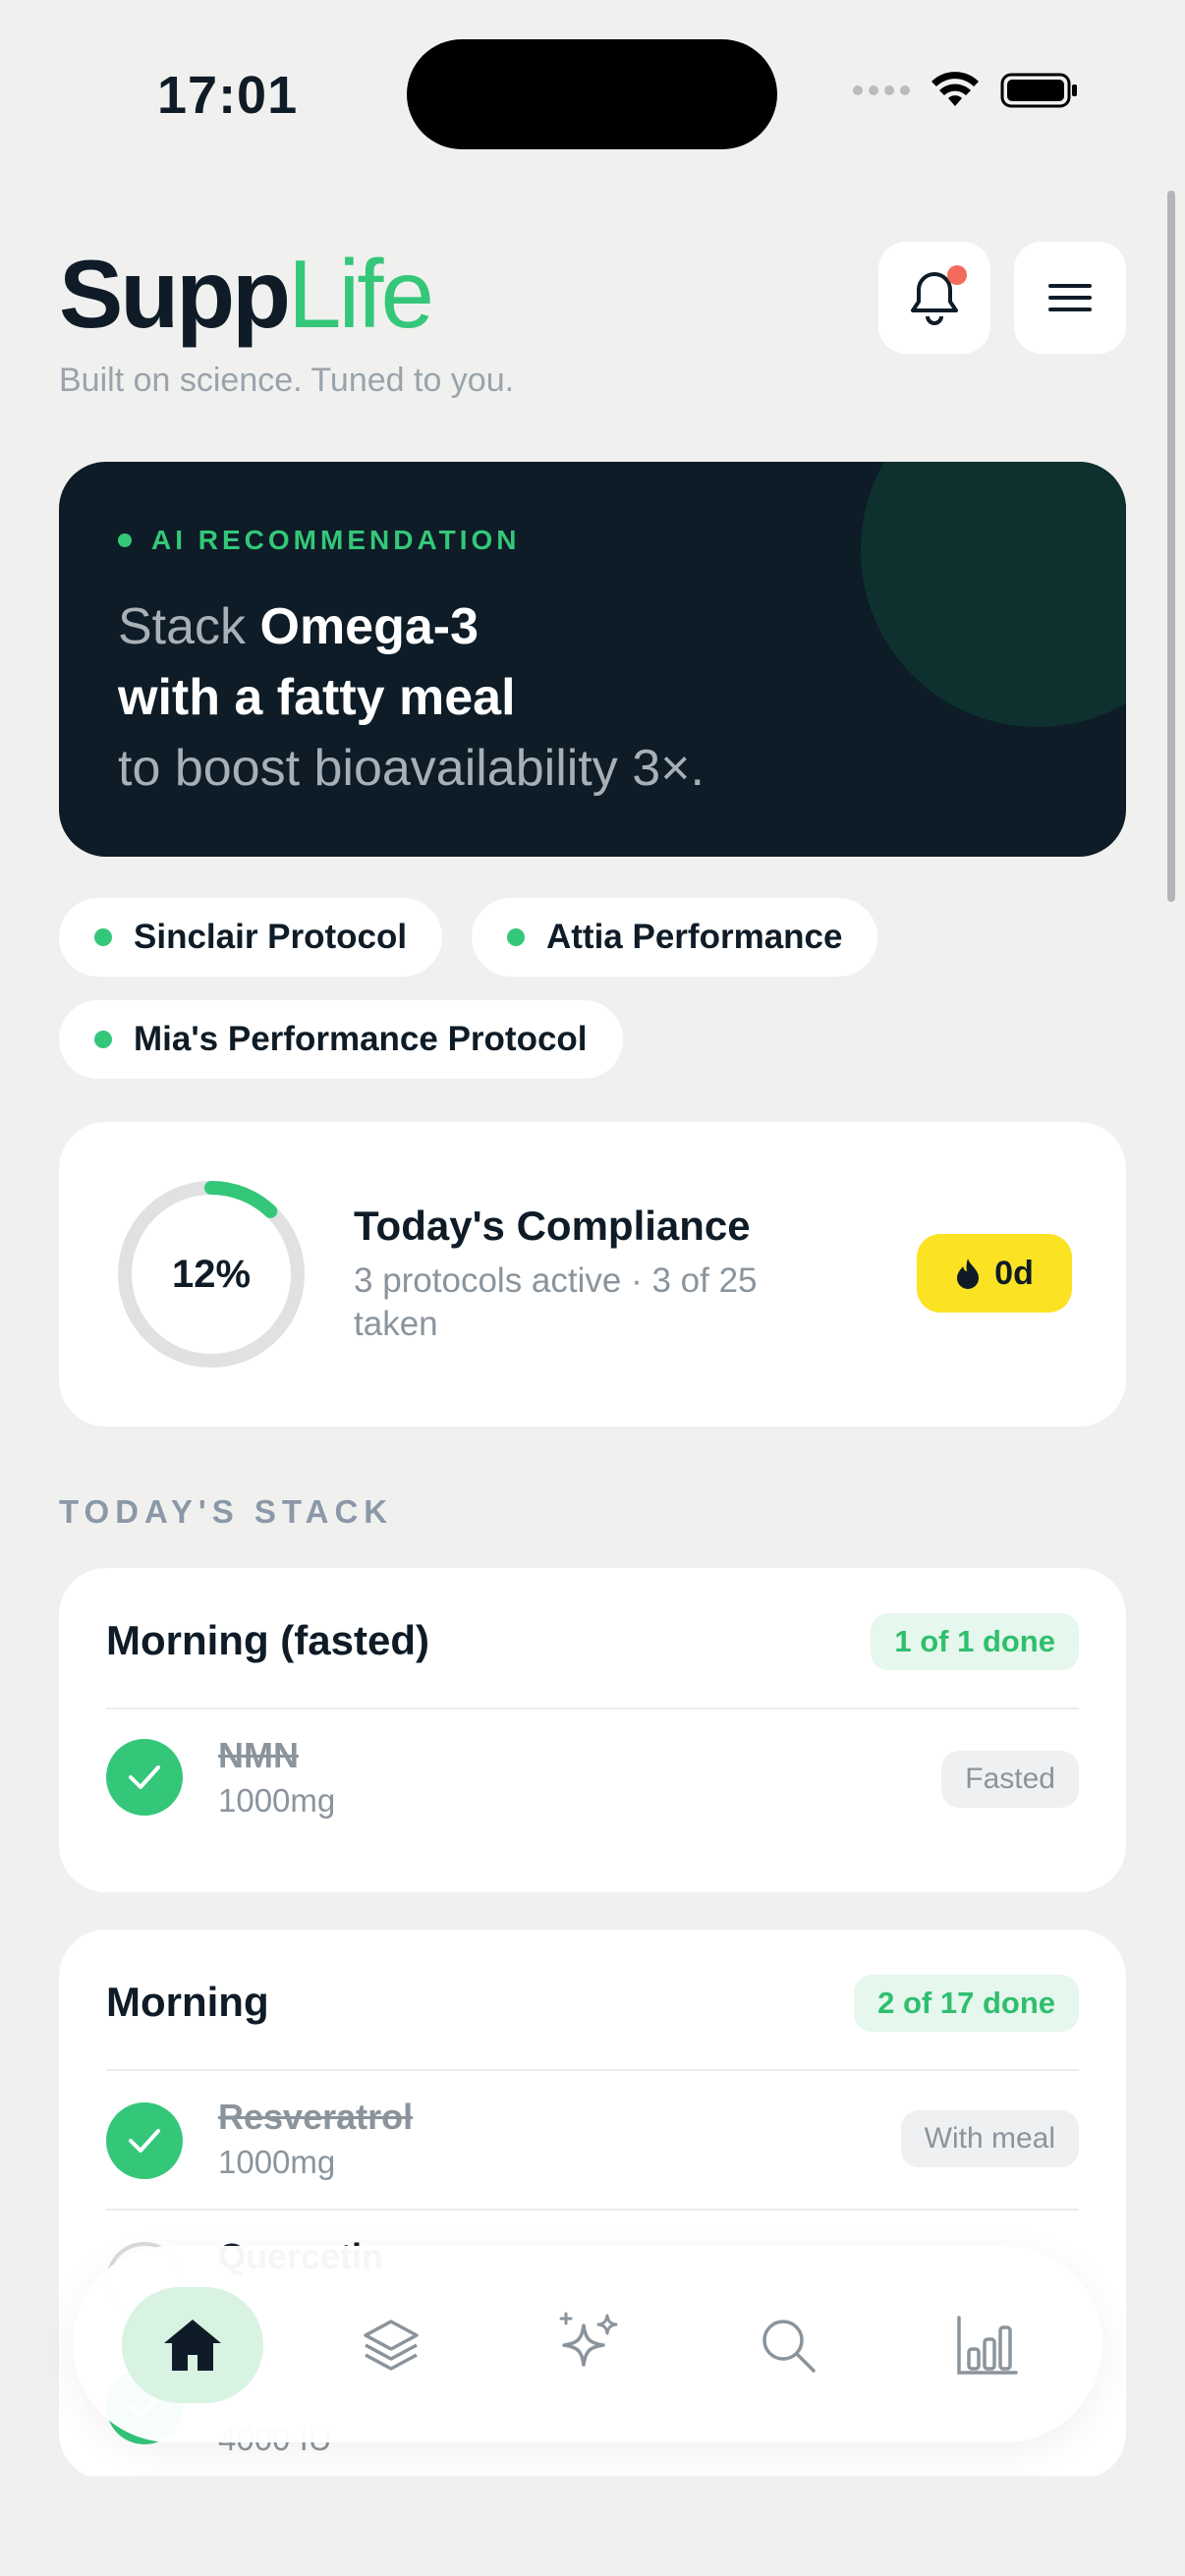  Describe the element at coordinates (990, 2138) in the screenshot. I see `timing-tag: With meal` at that location.